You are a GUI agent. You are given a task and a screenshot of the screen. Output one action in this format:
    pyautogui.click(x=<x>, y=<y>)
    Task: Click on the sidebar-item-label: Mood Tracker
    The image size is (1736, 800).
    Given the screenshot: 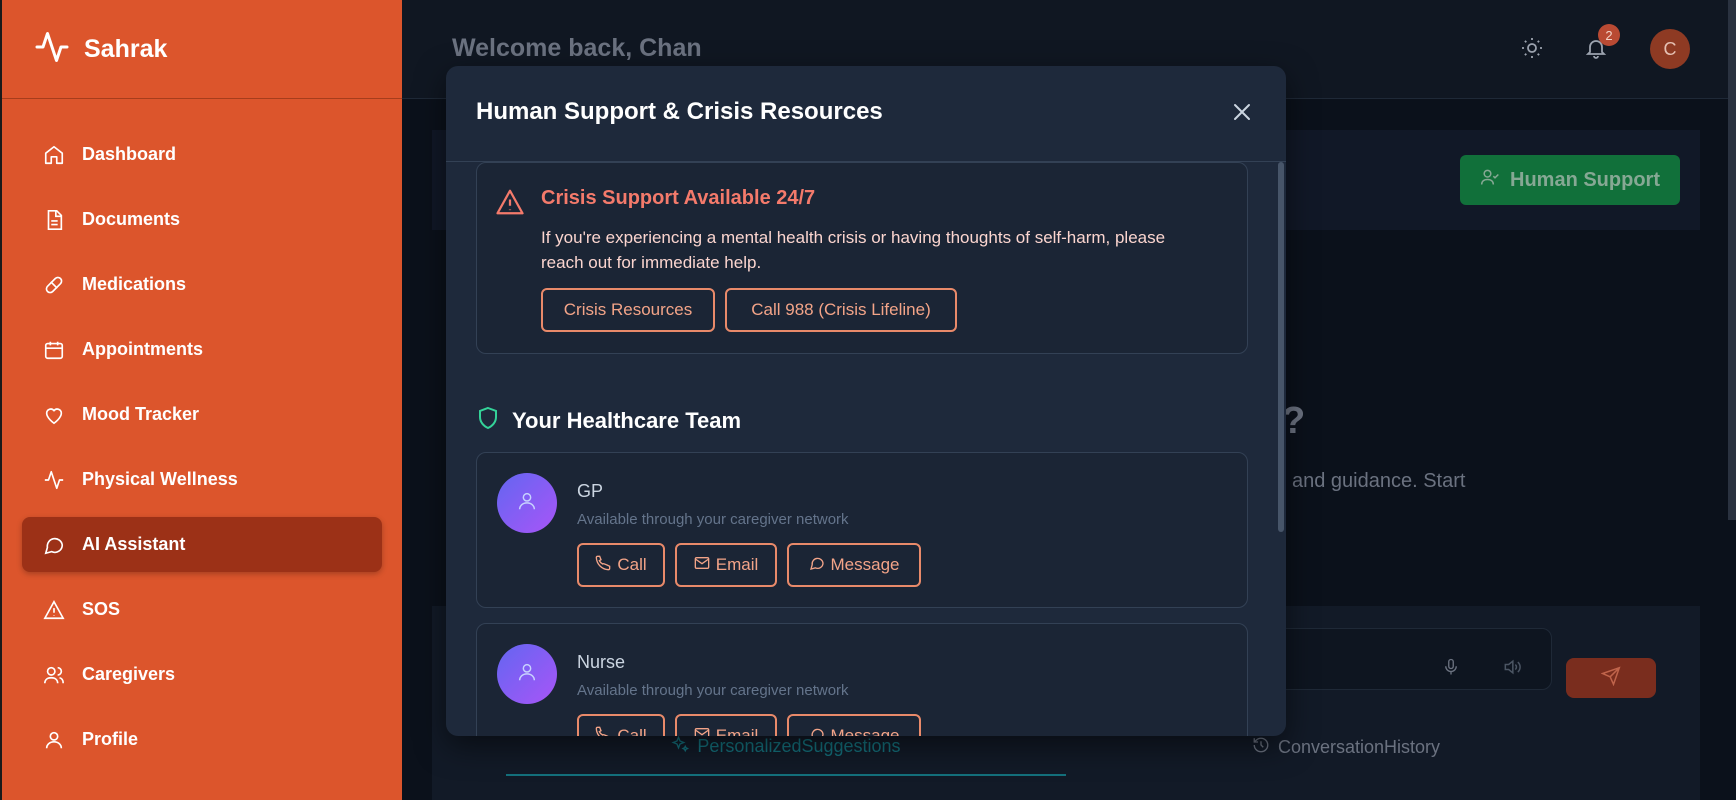 What is the action you would take?
    pyautogui.click(x=141, y=414)
    